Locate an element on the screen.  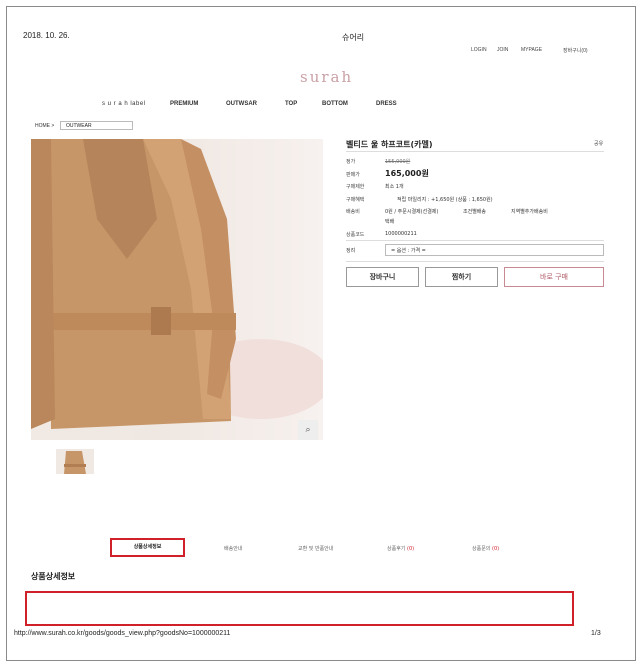
wishlist-button: 찜하기 is located at coordinates (461, 277).